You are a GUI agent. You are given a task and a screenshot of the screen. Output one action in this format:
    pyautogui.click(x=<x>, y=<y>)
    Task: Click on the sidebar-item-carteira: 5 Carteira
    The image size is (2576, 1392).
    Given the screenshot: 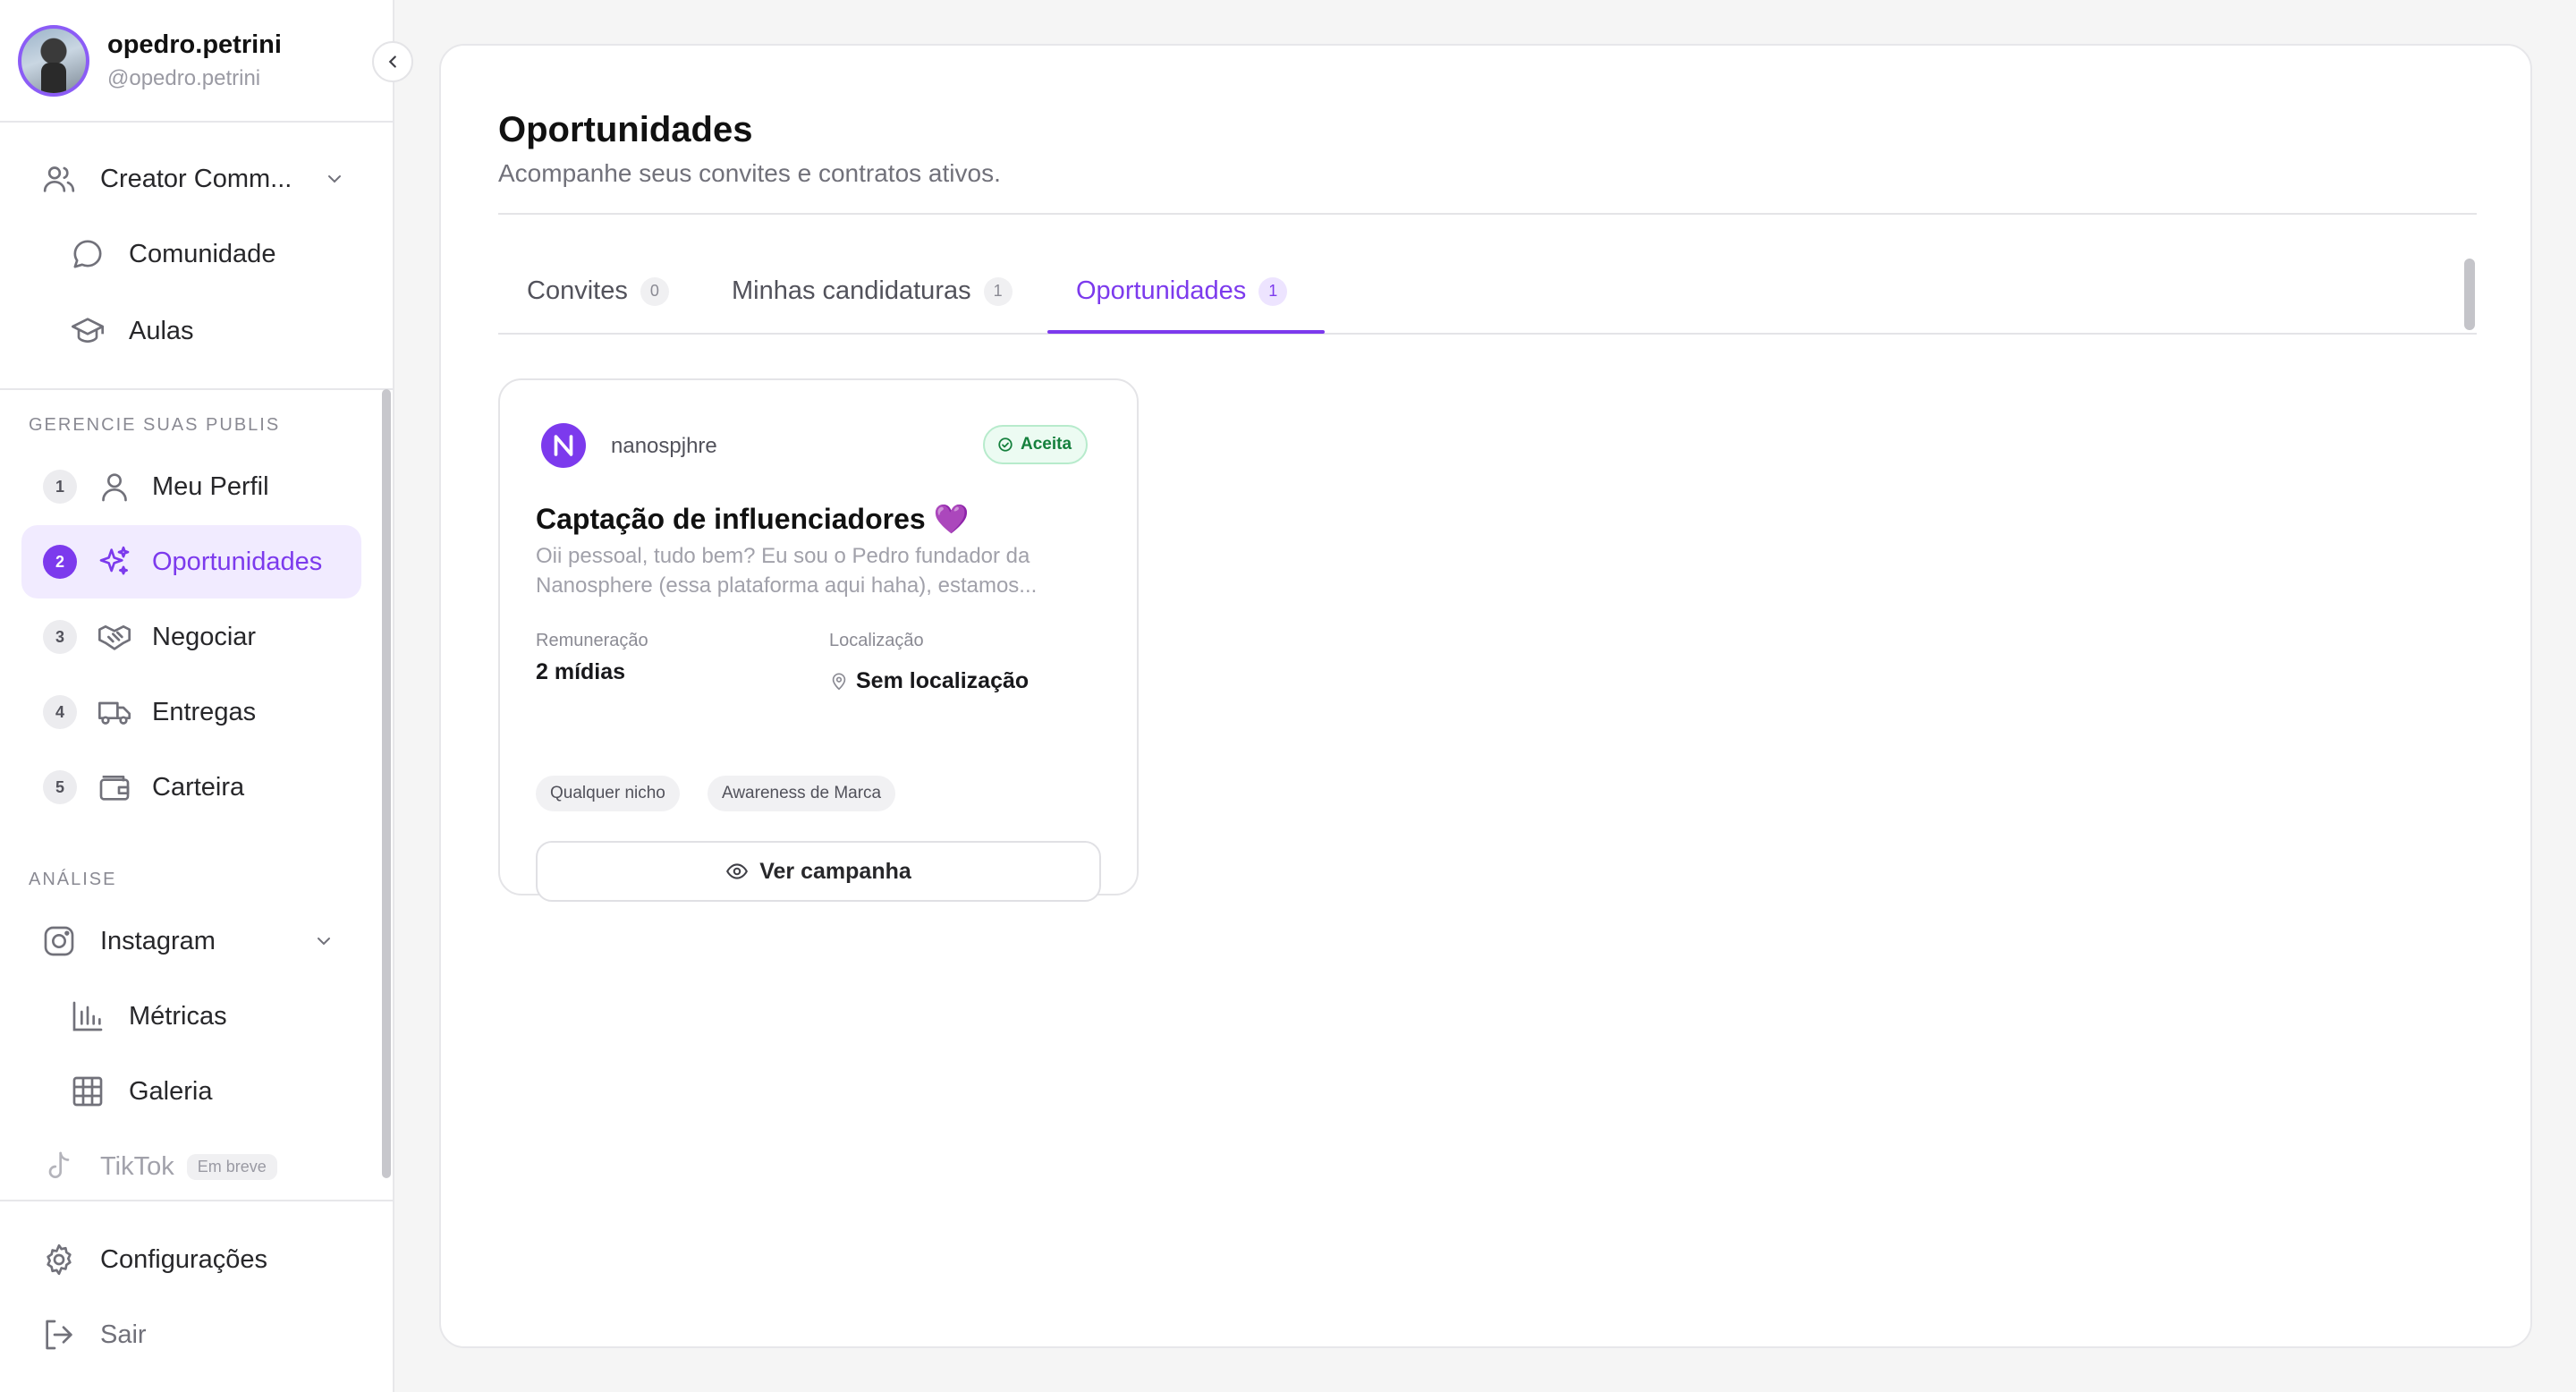 What is the action you would take?
    pyautogui.click(x=143, y=787)
    